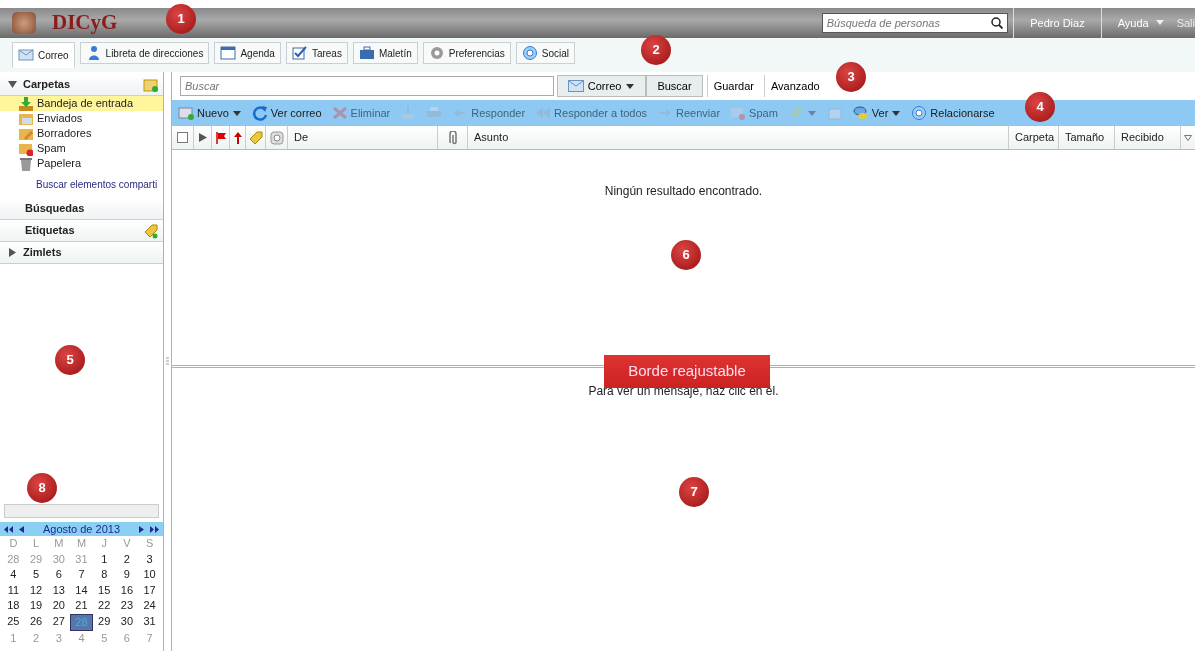  Describe the element at coordinates (81, 590) in the screenshot. I see `calendar-day: 14` at that location.